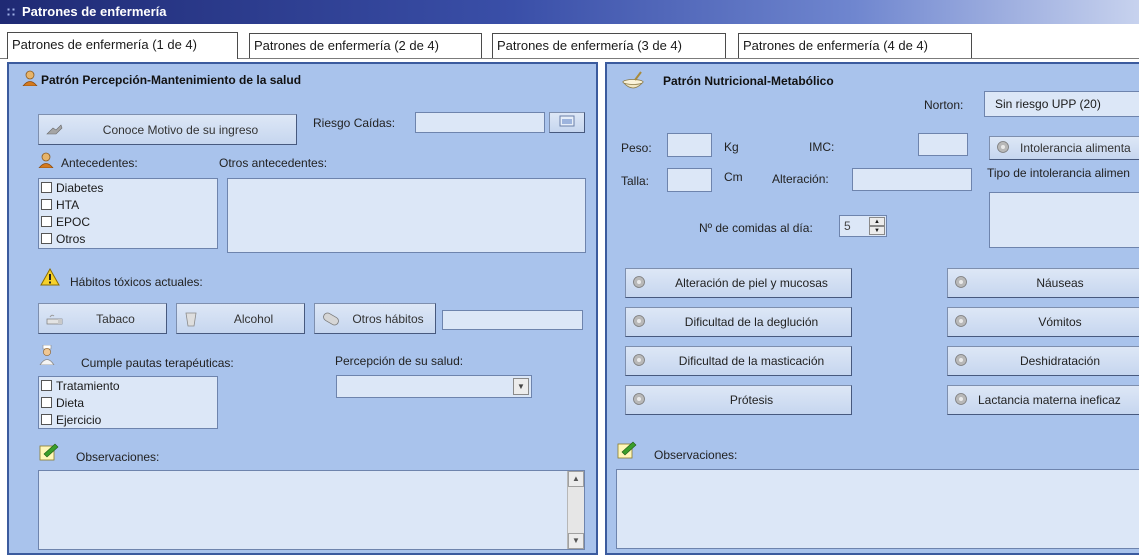 Image resolution: width=1139 pixels, height=555 pixels. Describe the element at coordinates (11, 12) in the screenshot. I see `window-grip-icon` at that location.